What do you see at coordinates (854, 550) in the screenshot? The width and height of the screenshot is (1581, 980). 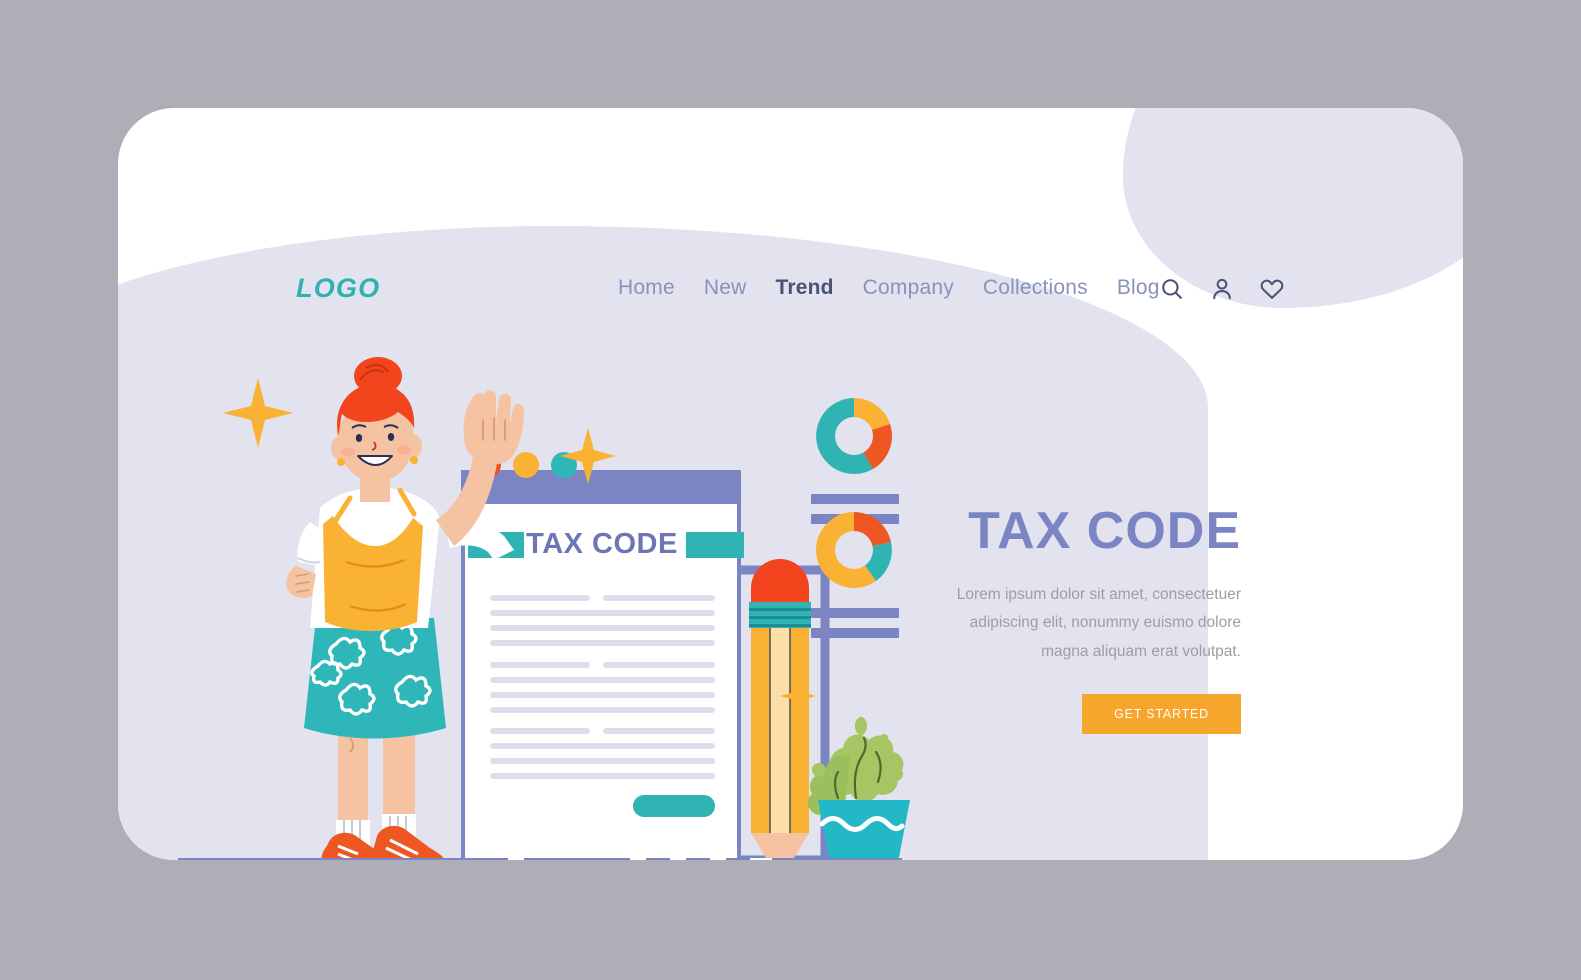 I see `donut-chart-bottom` at bounding box center [854, 550].